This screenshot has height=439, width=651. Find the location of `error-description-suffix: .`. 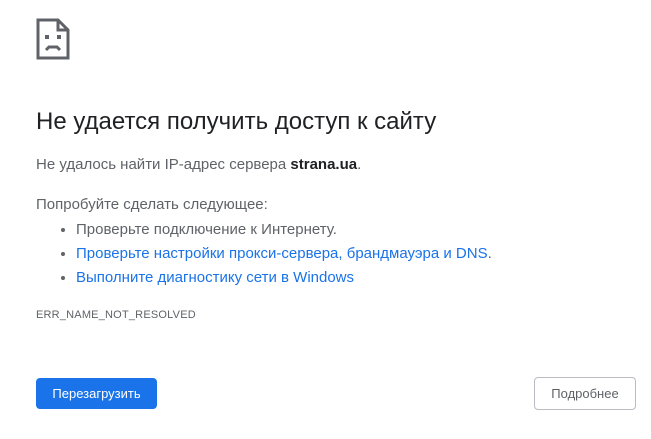

error-description-suffix: . is located at coordinates (359, 164).